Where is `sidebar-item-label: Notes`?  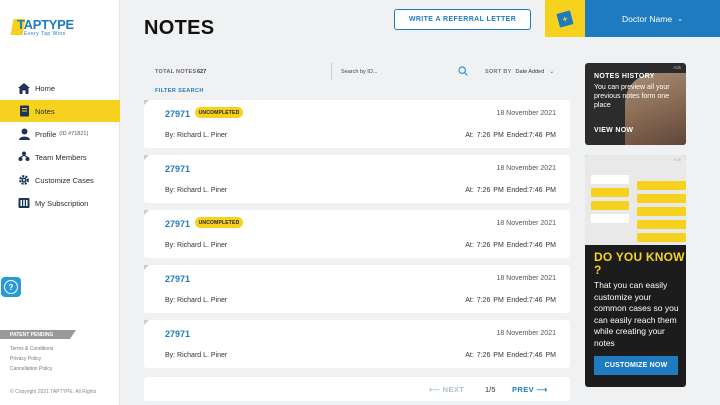
sidebar-item-label: Notes is located at coordinates (45, 111).